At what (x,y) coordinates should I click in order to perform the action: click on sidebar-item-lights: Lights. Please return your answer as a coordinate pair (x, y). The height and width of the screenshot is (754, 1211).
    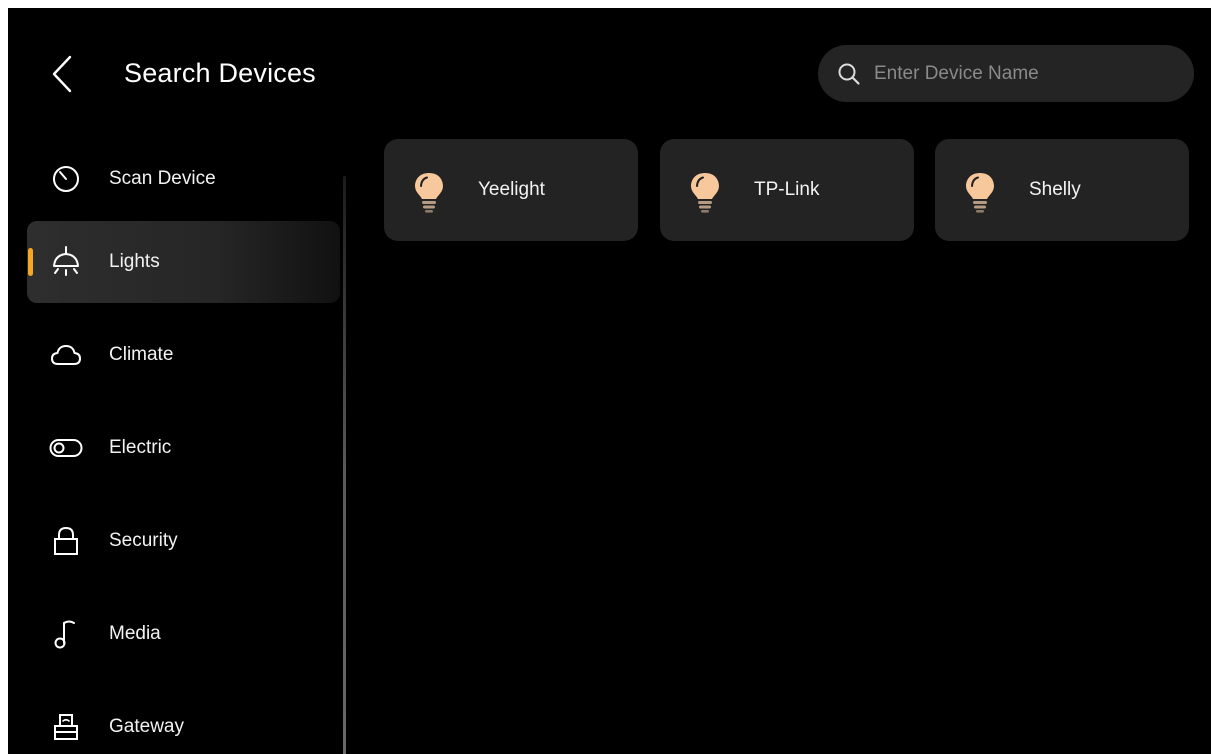
    Looking at the image, I should click on (183, 262).